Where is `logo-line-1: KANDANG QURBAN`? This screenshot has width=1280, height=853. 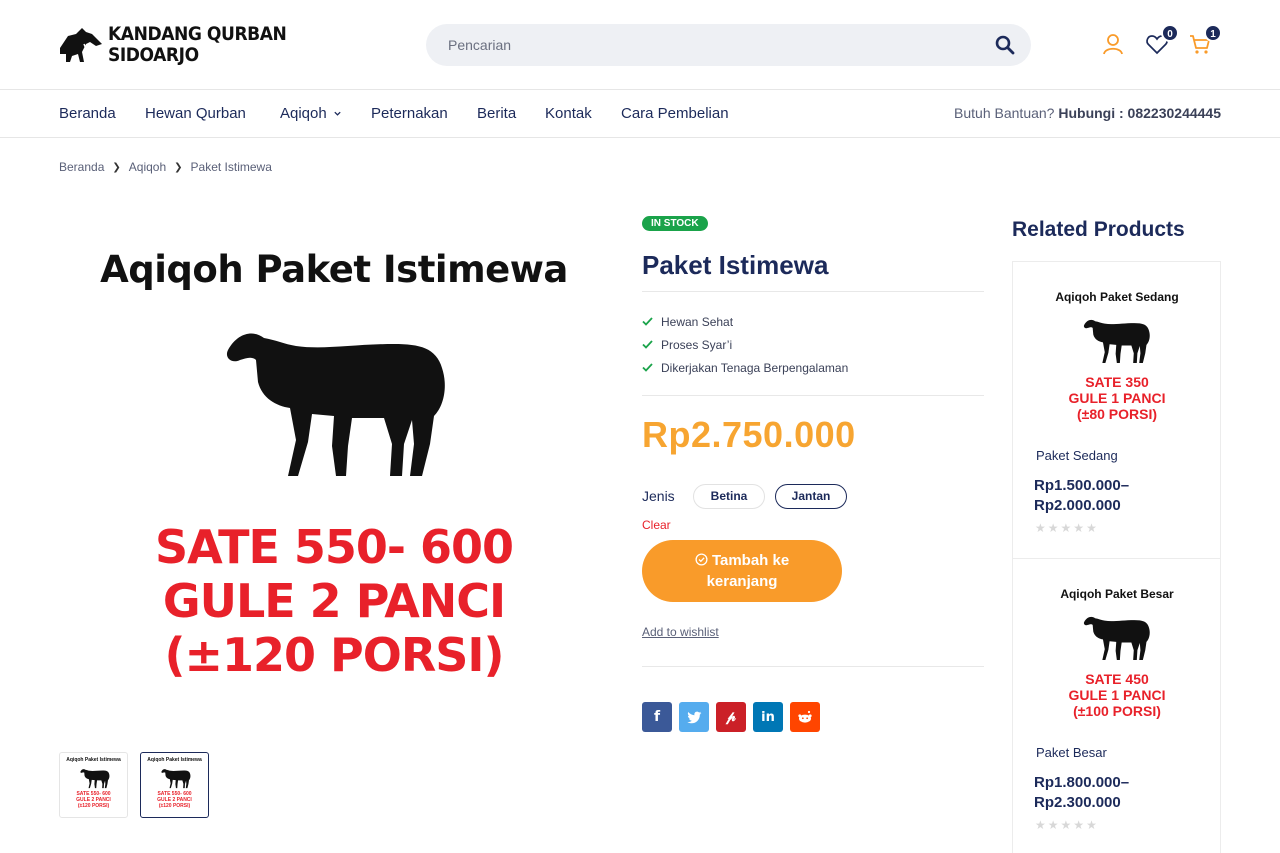 logo-line-1: KANDANG QURBAN is located at coordinates (197, 34).